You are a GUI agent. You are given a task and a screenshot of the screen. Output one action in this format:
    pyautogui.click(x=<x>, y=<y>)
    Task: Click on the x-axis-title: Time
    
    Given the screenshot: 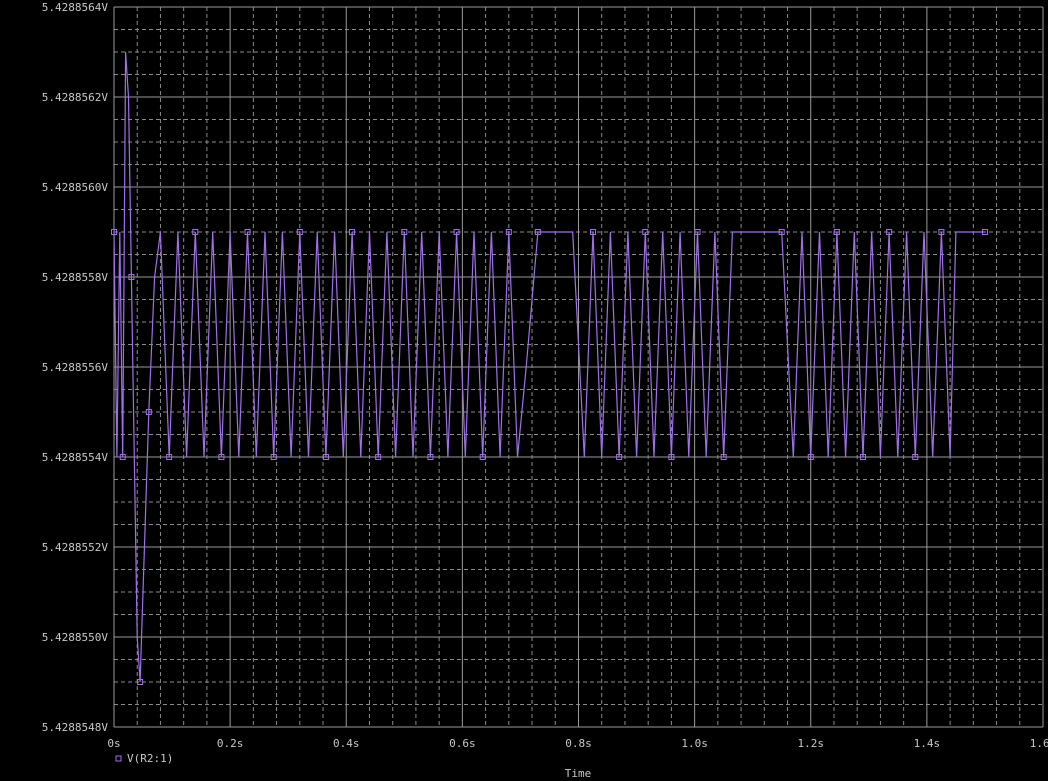 What is the action you would take?
    pyautogui.click(x=578, y=773)
    